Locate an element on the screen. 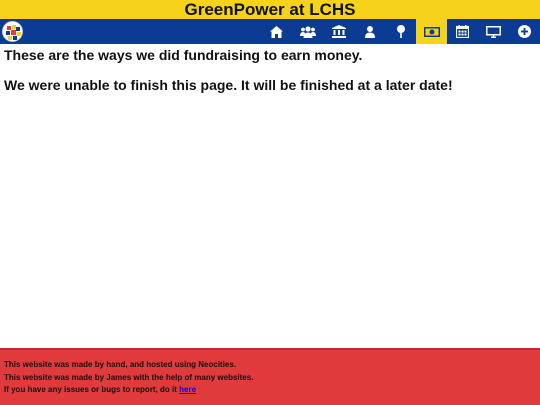 The height and width of the screenshot is (405, 540). monitor-icon is located at coordinates (493, 31).